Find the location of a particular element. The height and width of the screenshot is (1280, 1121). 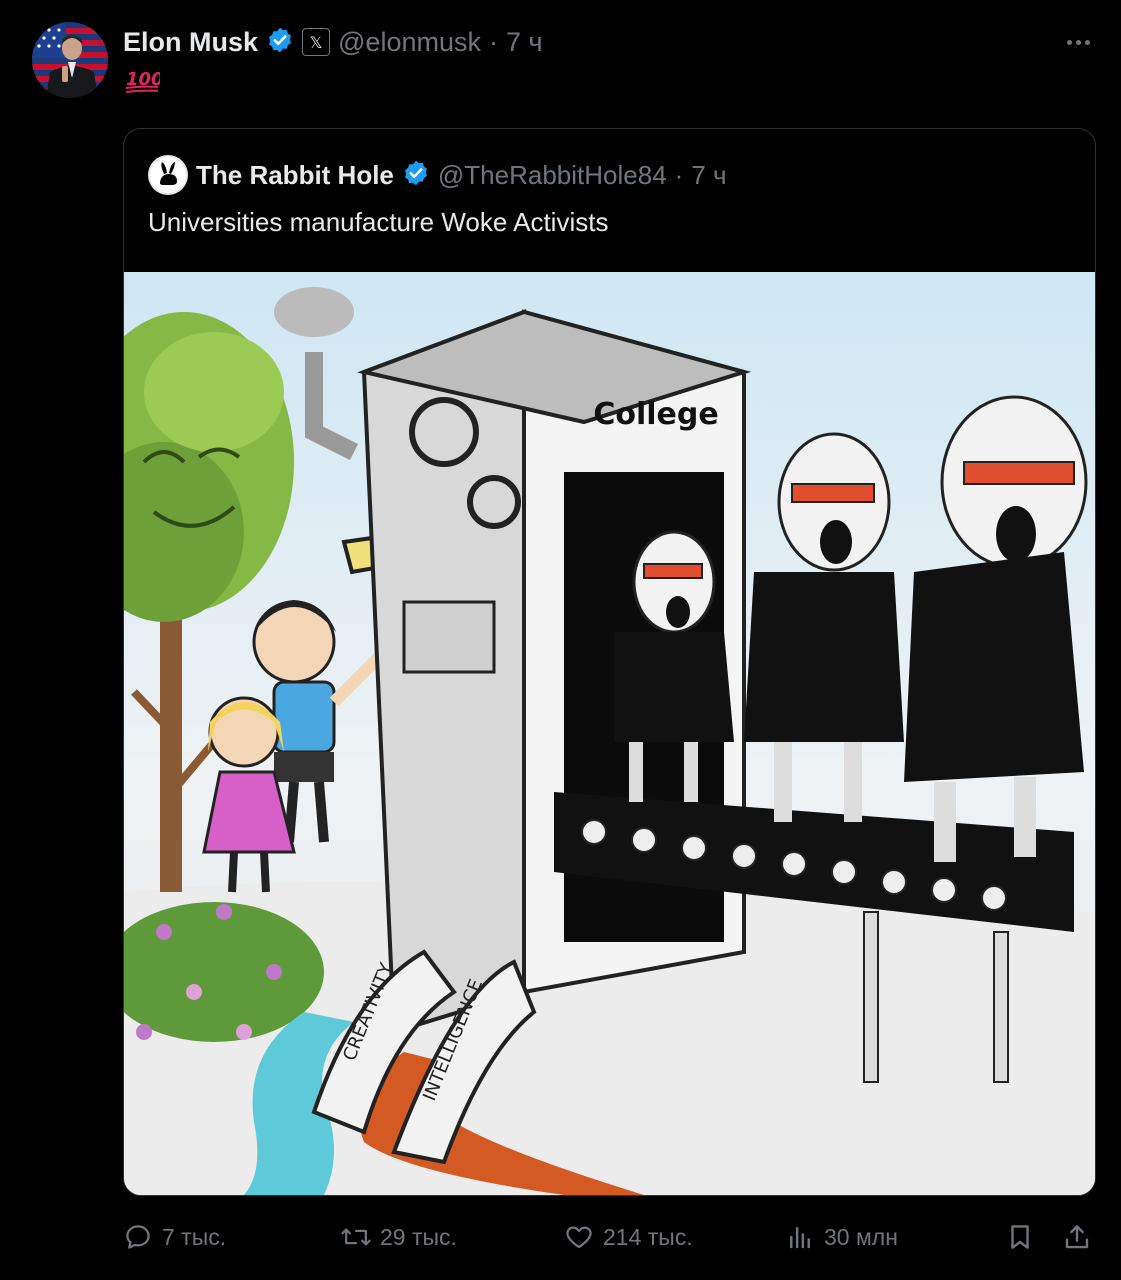

x-affiliation-icon: 𝕏 is located at coordinates (316, 42).